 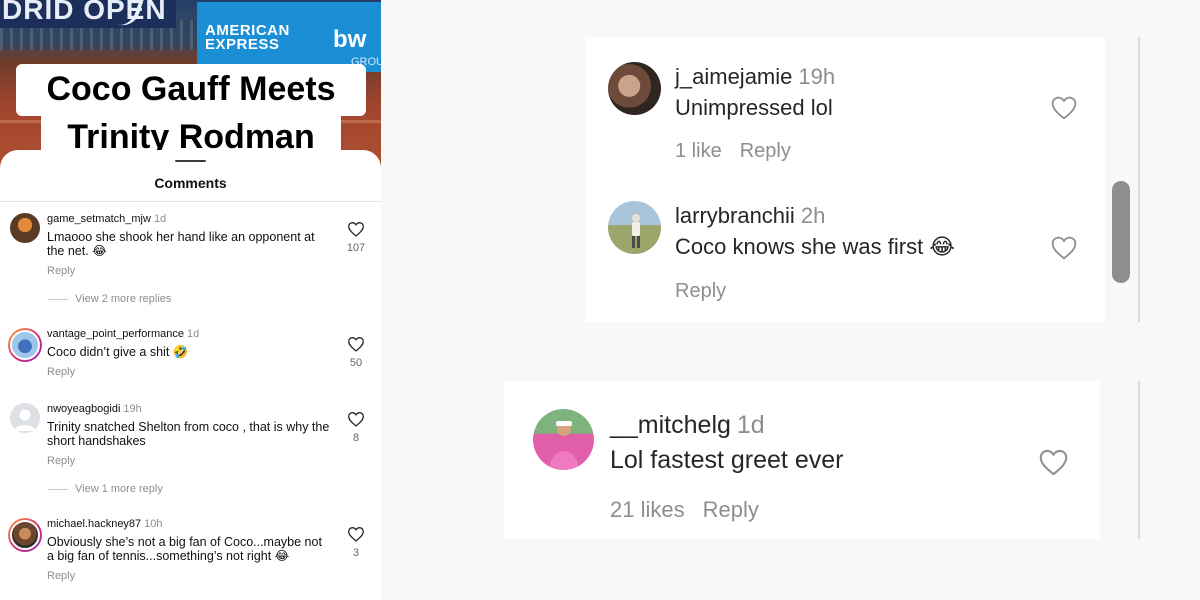 I want to click on comment-text: Coco knows she was first 😂, so click(x=815, y=246).